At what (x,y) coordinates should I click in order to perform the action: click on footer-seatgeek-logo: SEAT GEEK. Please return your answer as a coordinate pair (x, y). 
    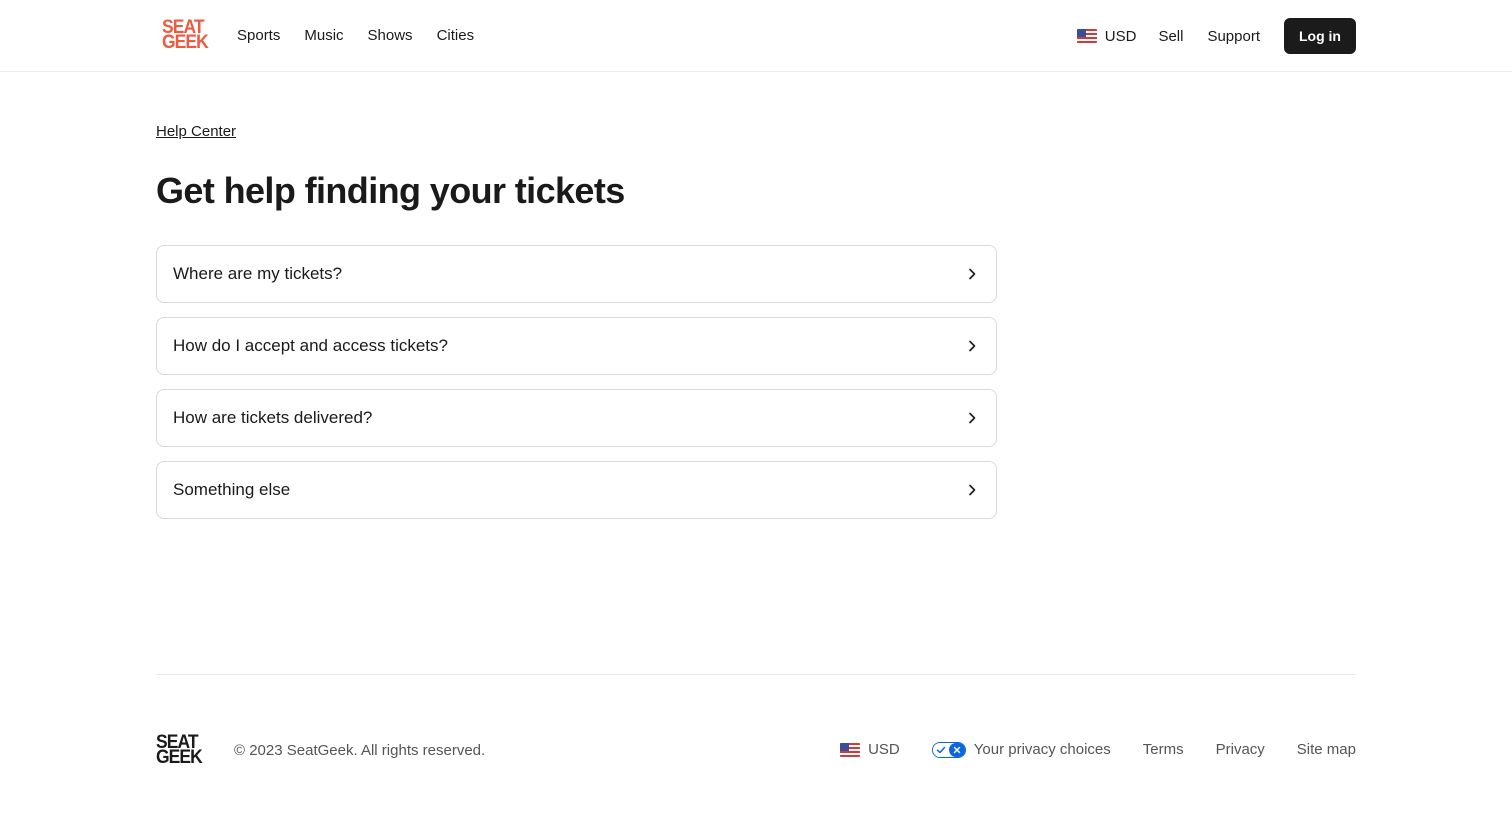
    Looking at the image, I should click on (181, 750).